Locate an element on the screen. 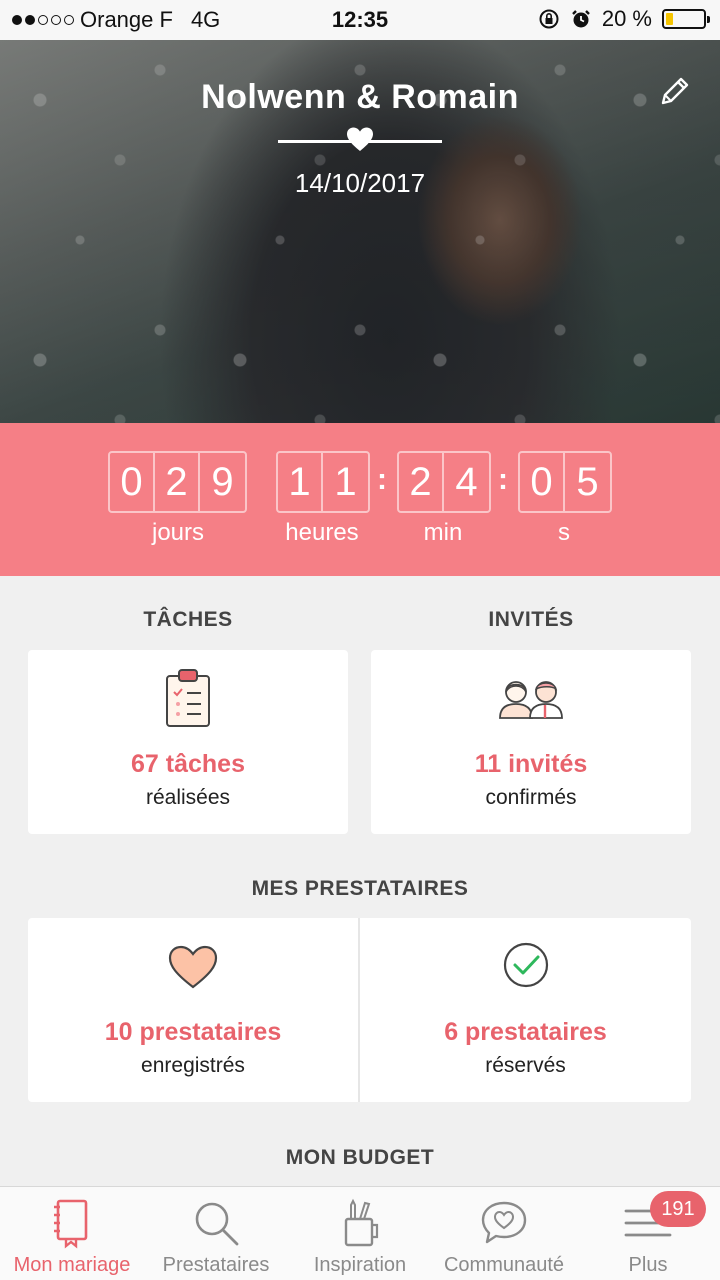 This screenshot has height=1280, width=720. chat-heart-icon is located at coordinates (504, 1222).